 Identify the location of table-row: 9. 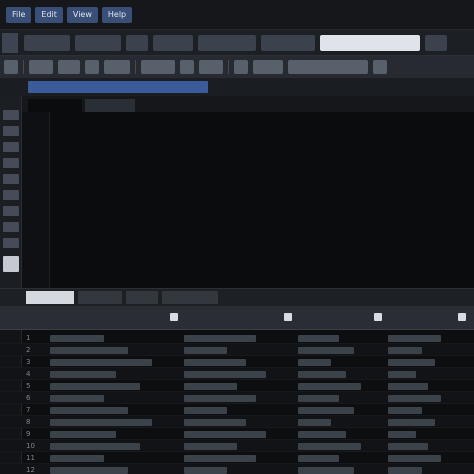
(237, 434).